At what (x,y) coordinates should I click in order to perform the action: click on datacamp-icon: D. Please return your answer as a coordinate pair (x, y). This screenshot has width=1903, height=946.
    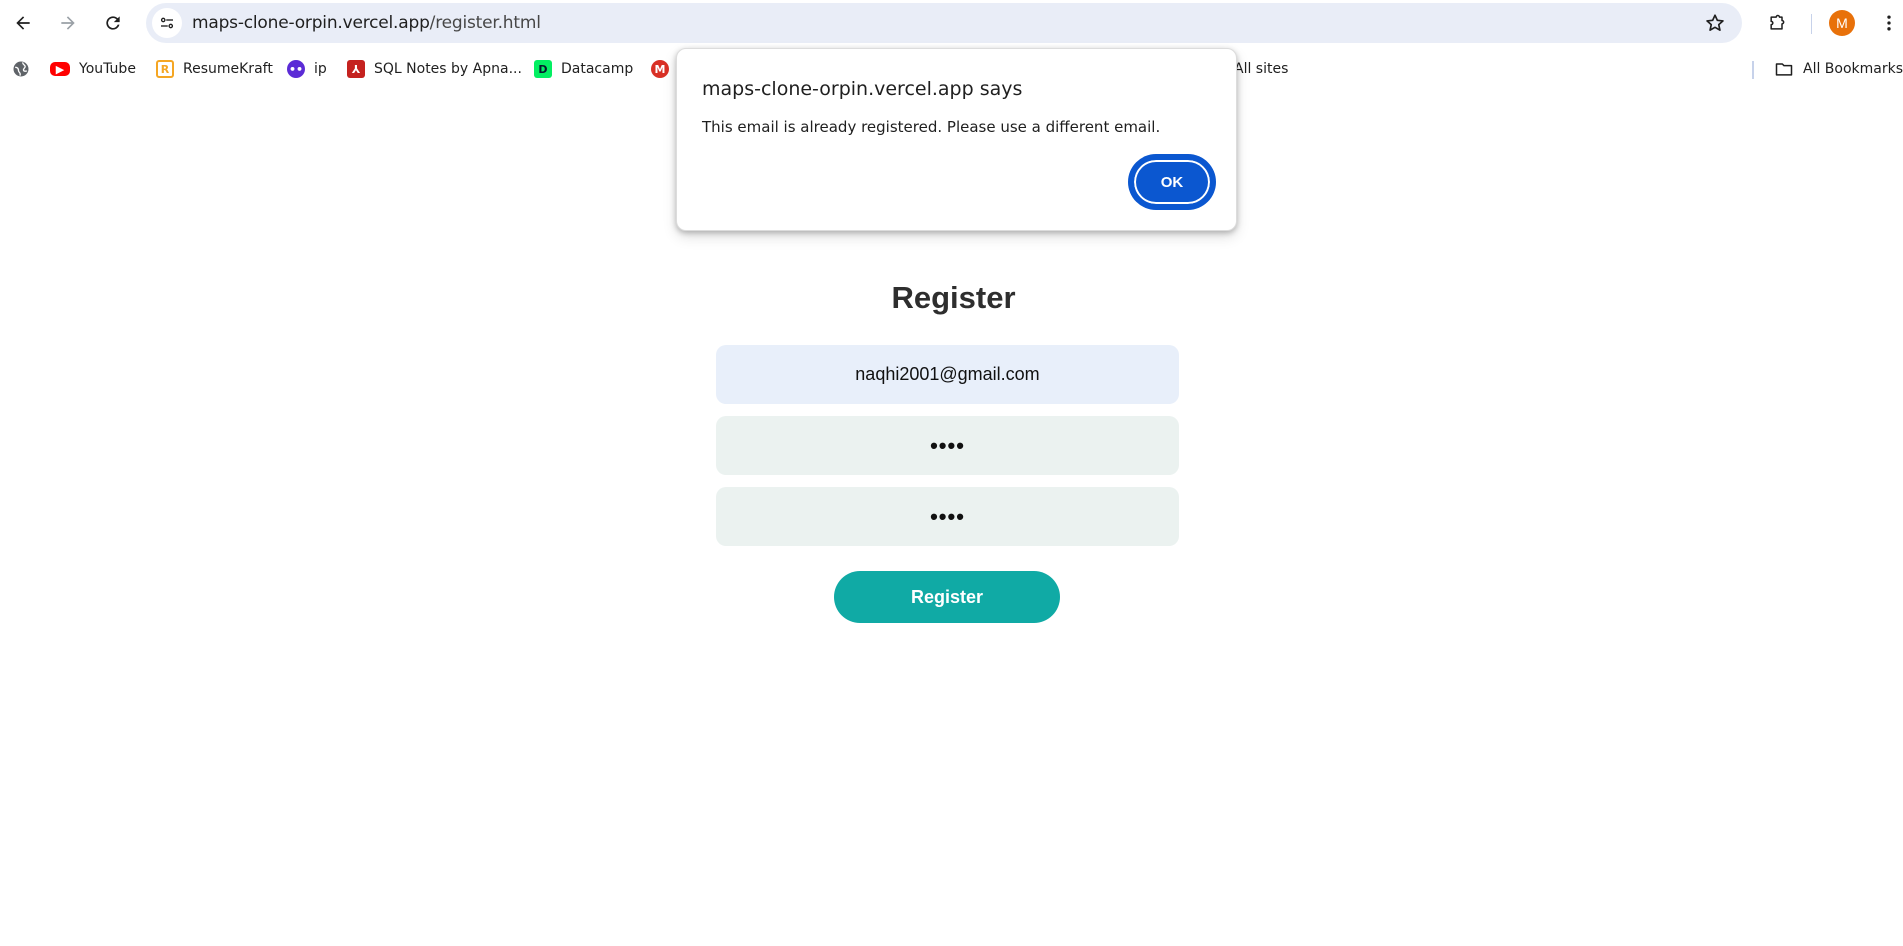
    Looking at the image, I should click on (543, 69).